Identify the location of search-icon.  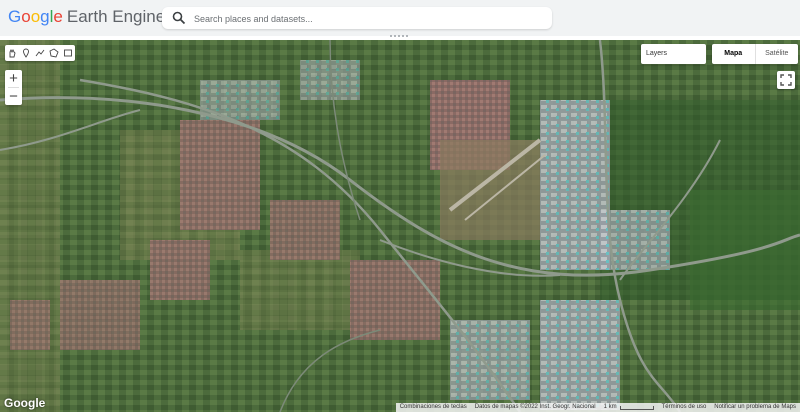
(179, 18).